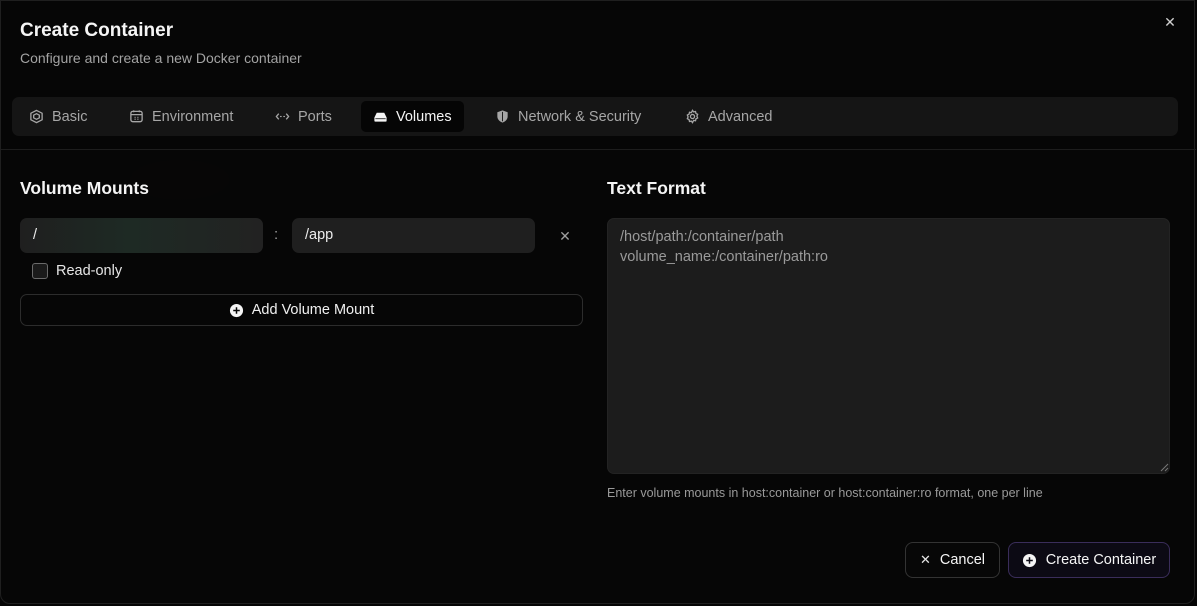 Image resolution: width=1197 pixels, height=606 pixels. I want to click on tab-ports: Ports, so click(303, 116).